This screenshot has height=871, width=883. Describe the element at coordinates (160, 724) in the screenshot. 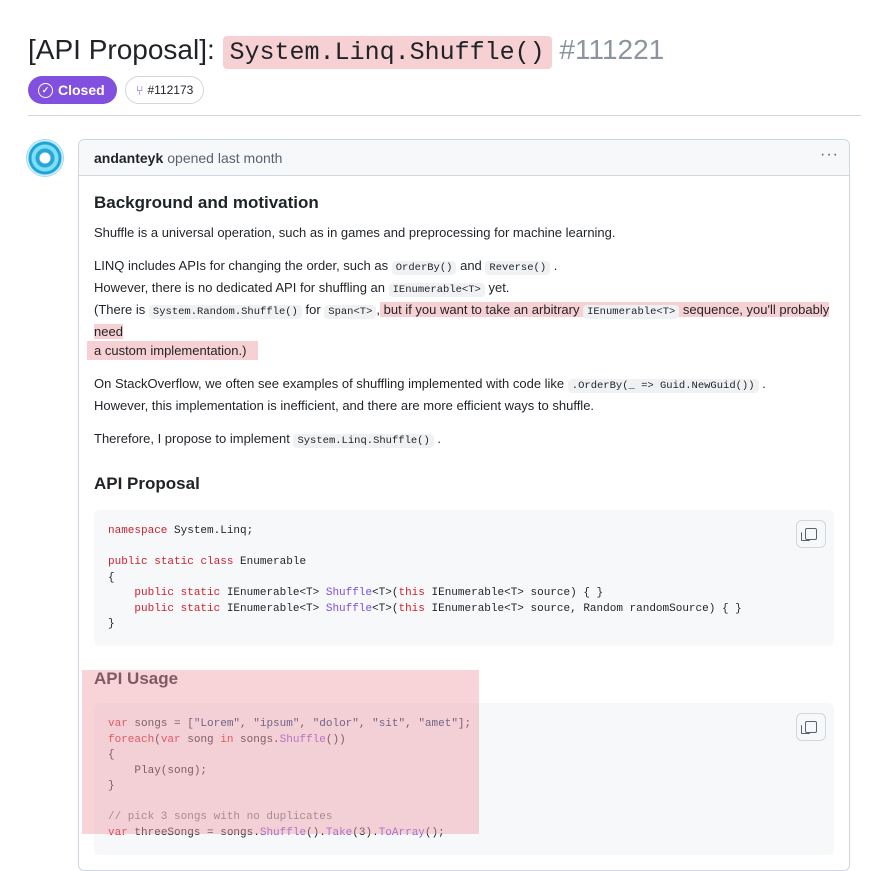

I see `code-token: songs = [` at that location.